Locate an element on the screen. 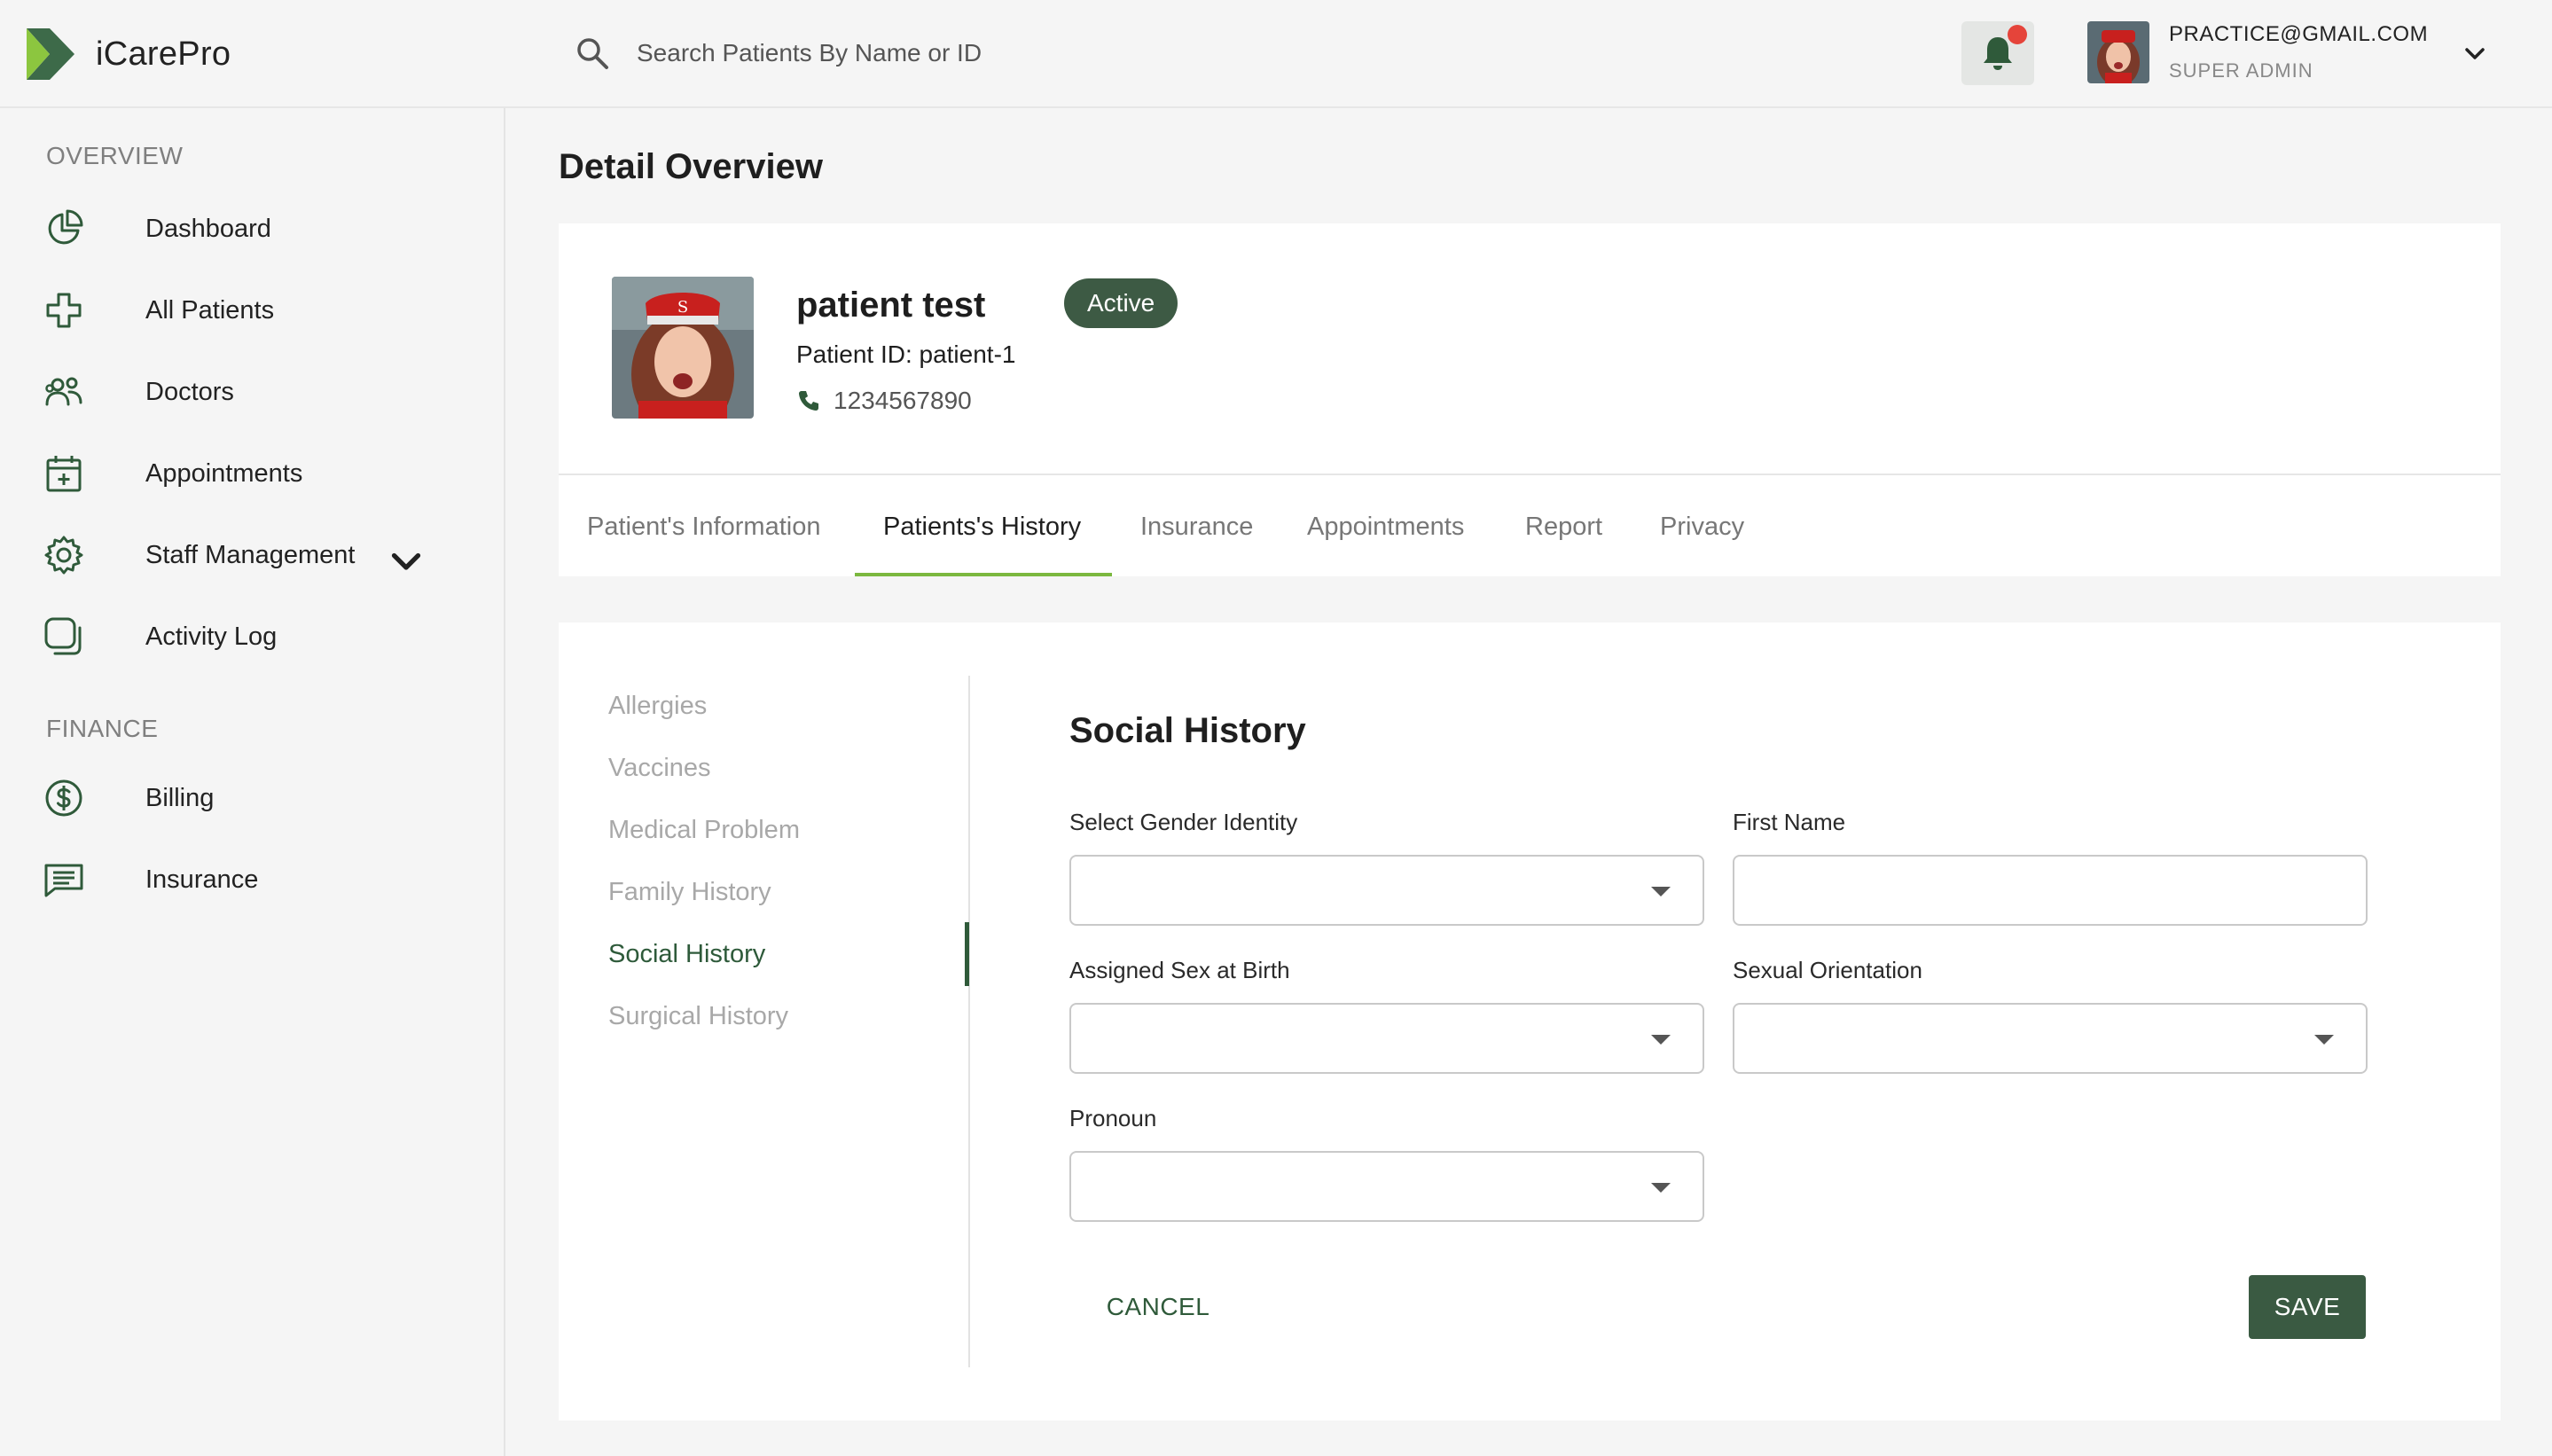  patient-phone: 1234567890 is located at coordinates (884, 401).